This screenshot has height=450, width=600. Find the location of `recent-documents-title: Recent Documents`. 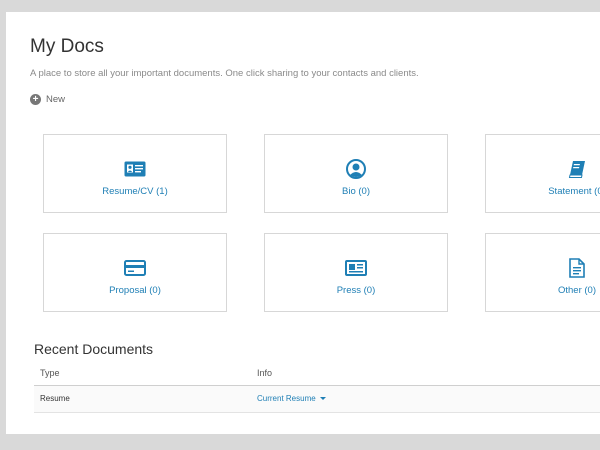

recent-documents-title: Recent Documents is located at coordinates (94, 349).